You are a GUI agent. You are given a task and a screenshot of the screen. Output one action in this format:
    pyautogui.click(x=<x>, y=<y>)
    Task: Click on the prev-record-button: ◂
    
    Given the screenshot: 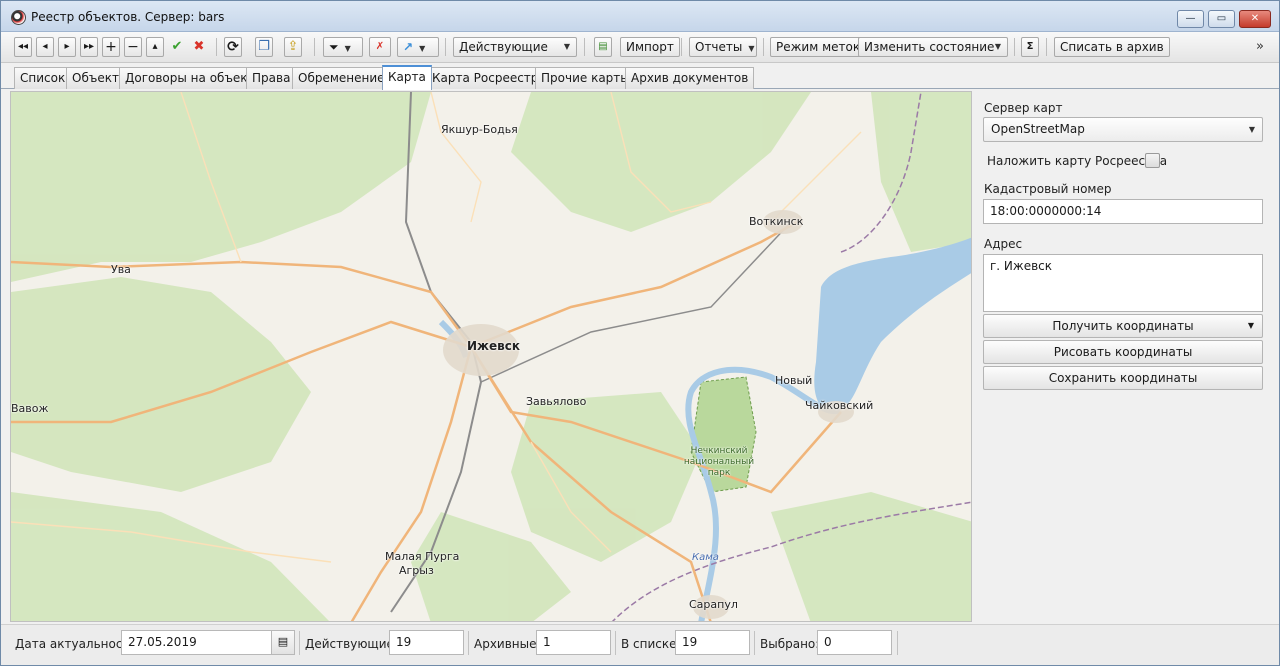 What is the action you would take?
    pyautogui.click(x=45, y=47)
    